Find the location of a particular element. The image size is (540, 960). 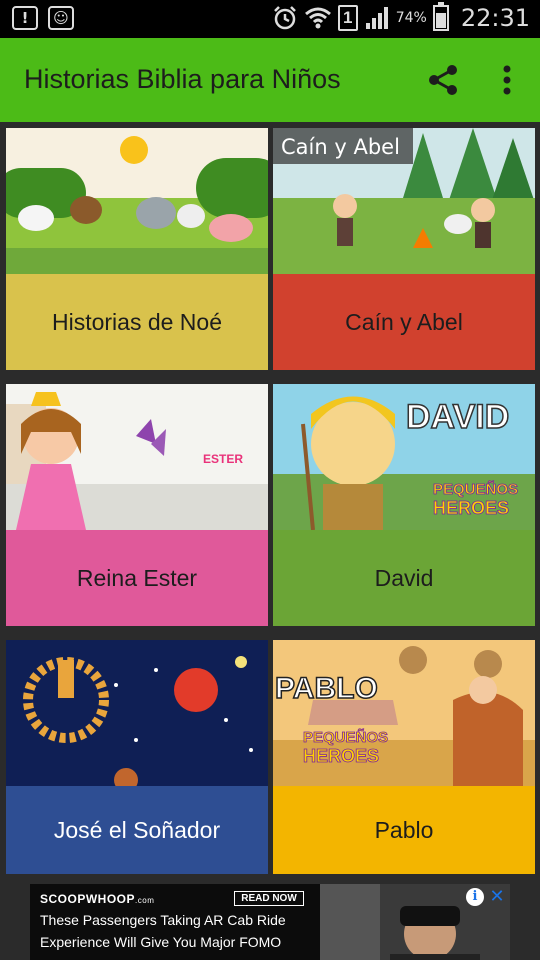

story-label: Caín y Abel is located at coordinates (404, 322).